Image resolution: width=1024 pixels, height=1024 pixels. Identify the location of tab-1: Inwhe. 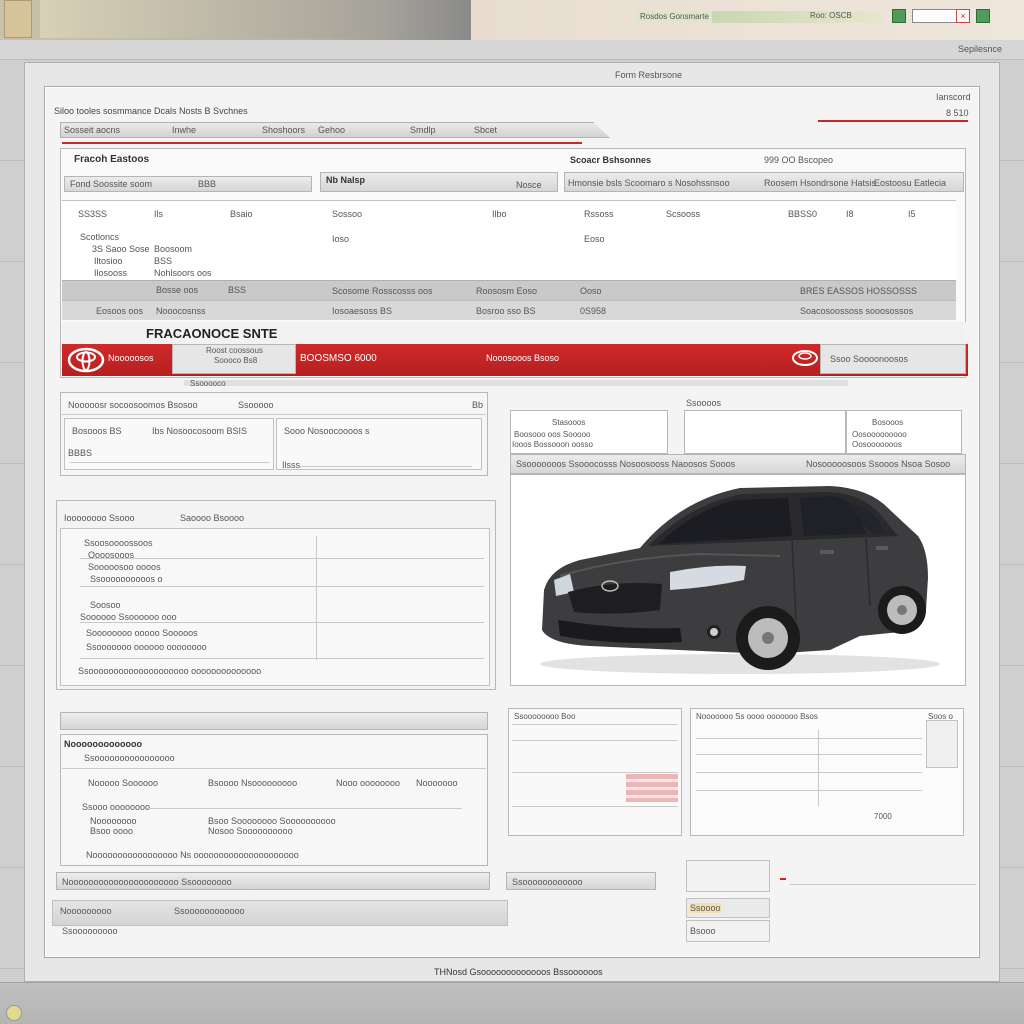
(184, 130).